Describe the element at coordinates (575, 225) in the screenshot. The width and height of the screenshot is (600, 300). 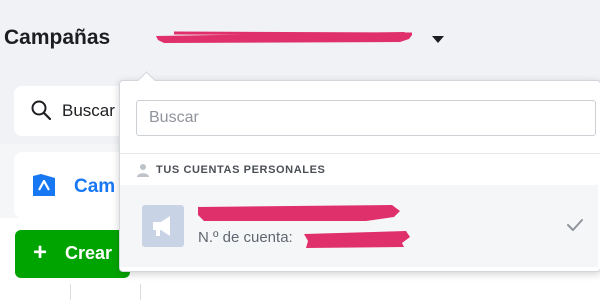
I see `check-icon` at that location.